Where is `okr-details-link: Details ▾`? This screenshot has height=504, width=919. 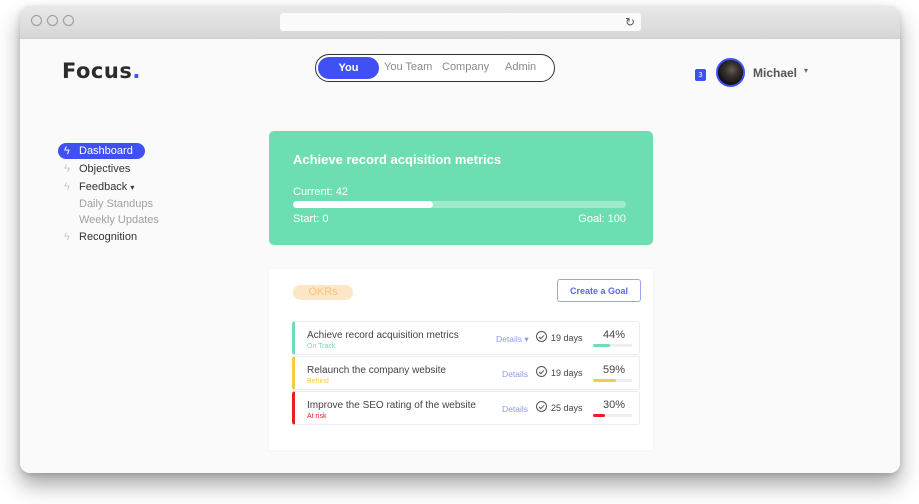 okr-details-link: Details ▾ is located at coordinates (512, 339).